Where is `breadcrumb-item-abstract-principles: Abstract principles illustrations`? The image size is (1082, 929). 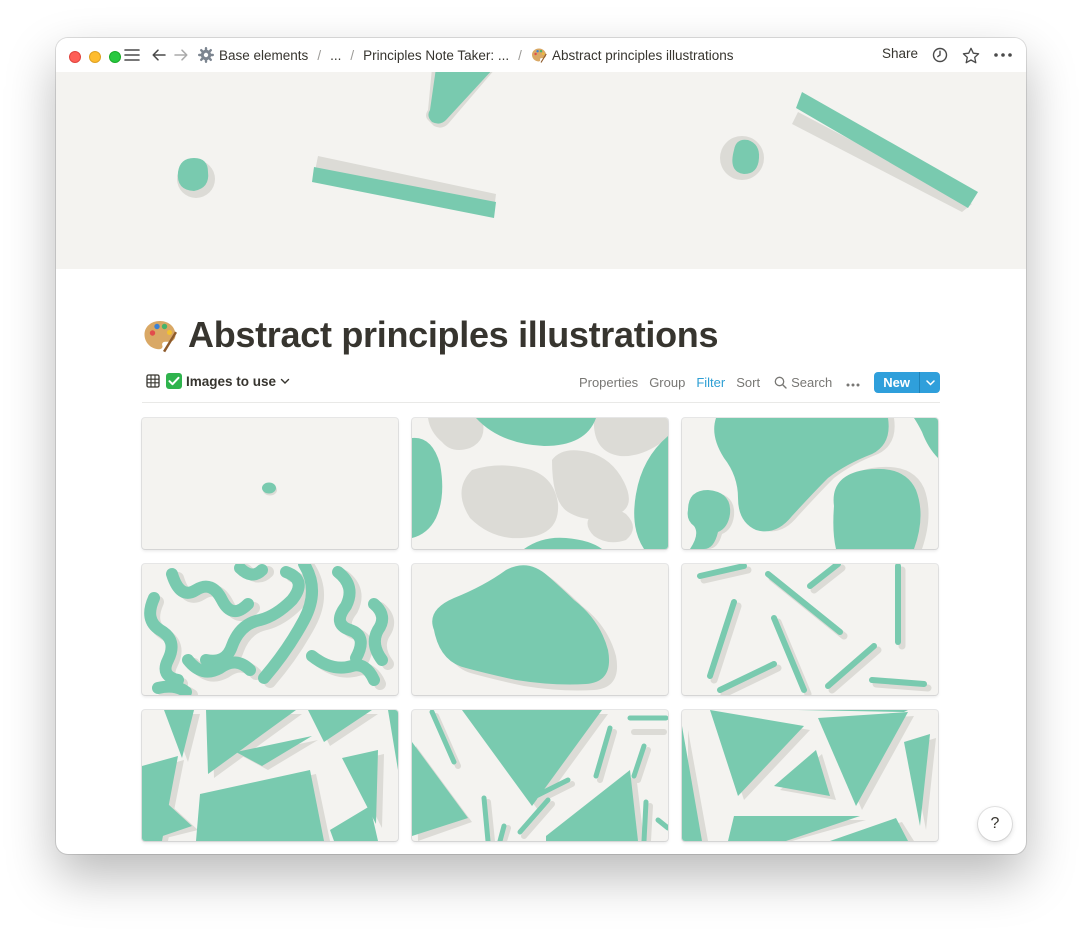
breadcrumb-item-abstract-principles: Abstract principles illustrations is located at coordinates (632, 55).